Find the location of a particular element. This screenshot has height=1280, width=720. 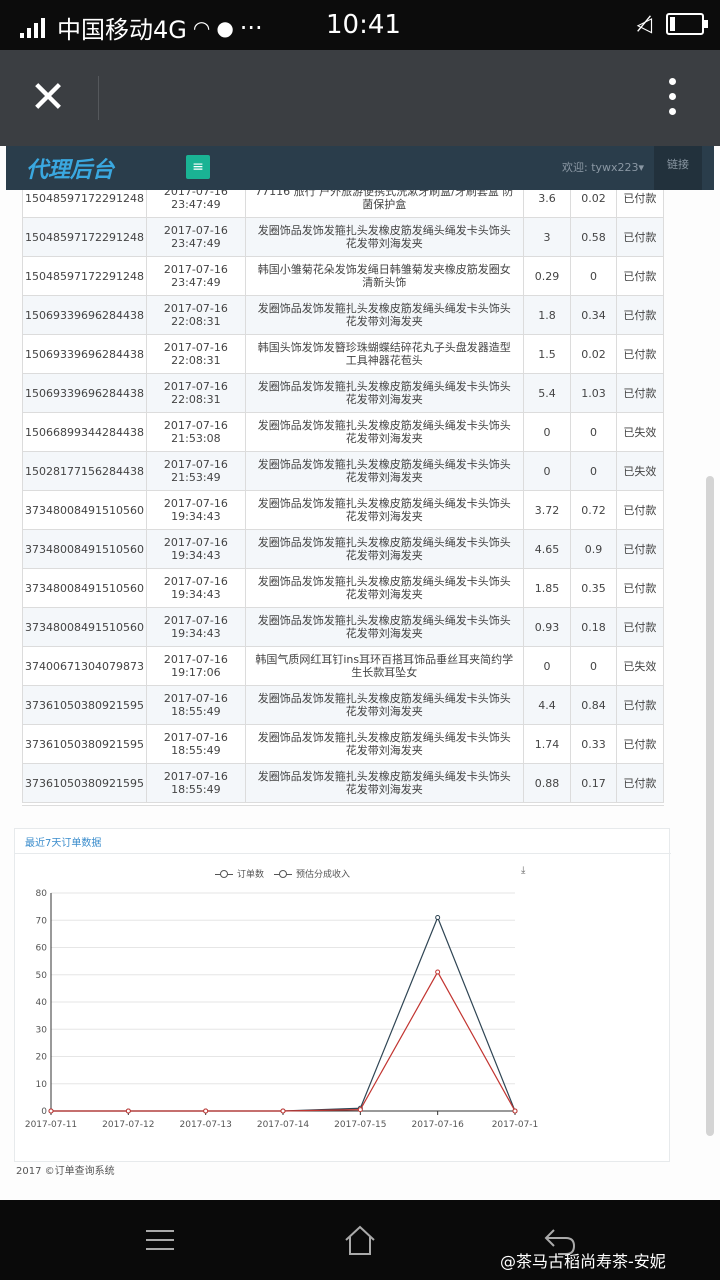

amount-cell: 0.93 is located at coordinates (547, 627).